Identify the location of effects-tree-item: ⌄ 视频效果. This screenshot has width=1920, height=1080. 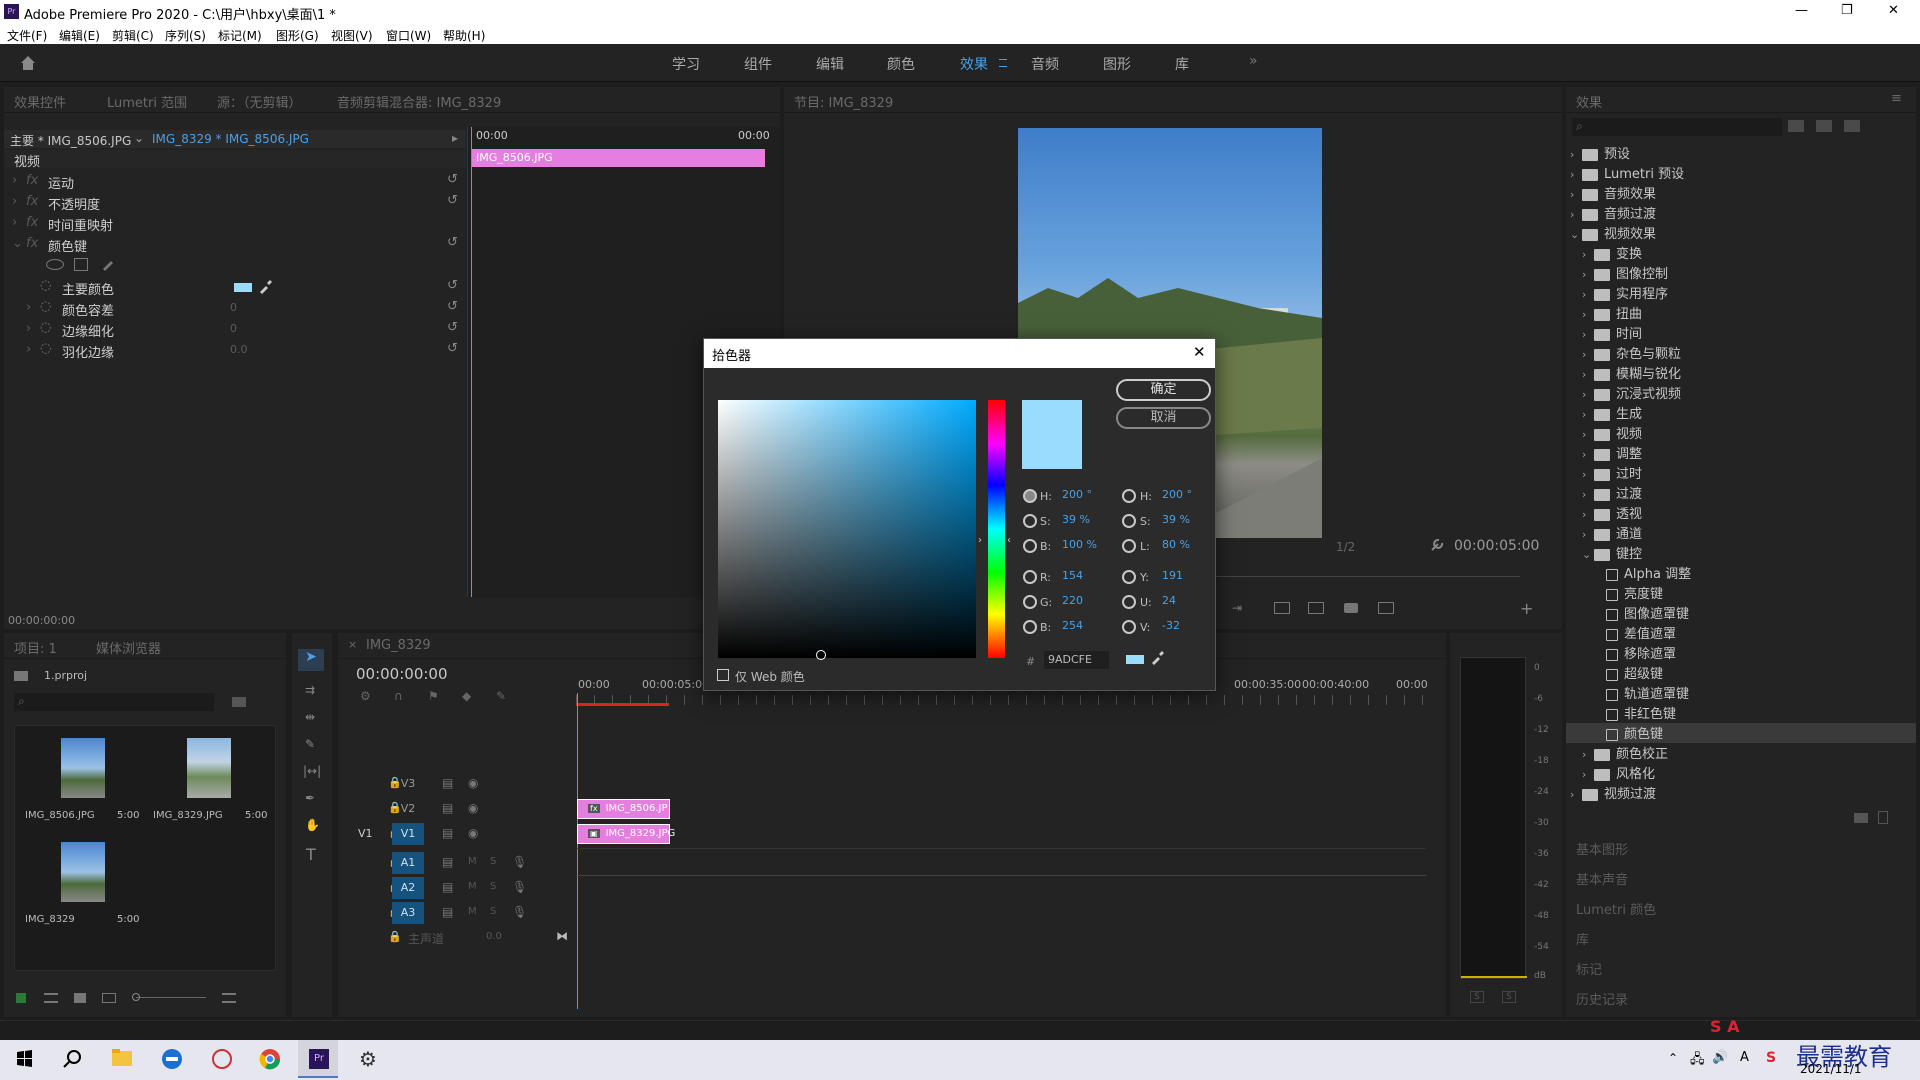
(1741, 233).